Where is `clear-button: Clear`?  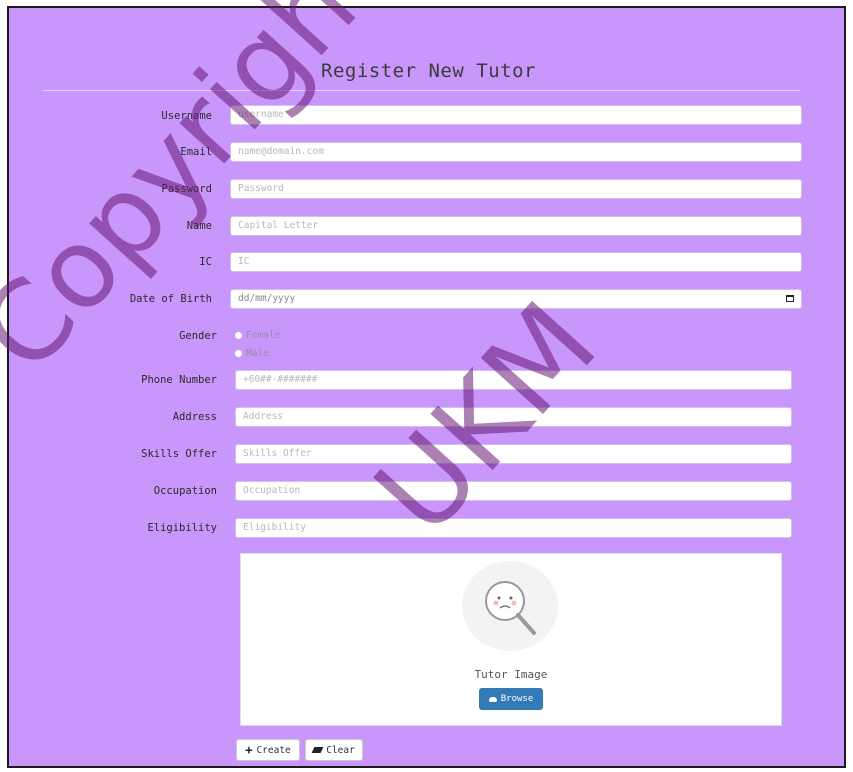
clear-button: Clear is located at coordinates (334, 750).